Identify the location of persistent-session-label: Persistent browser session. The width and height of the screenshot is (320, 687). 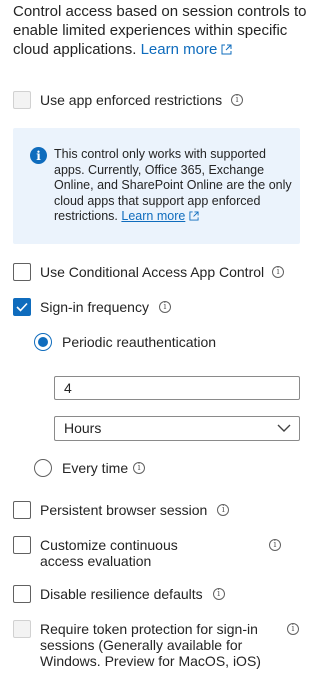
(124, 510).